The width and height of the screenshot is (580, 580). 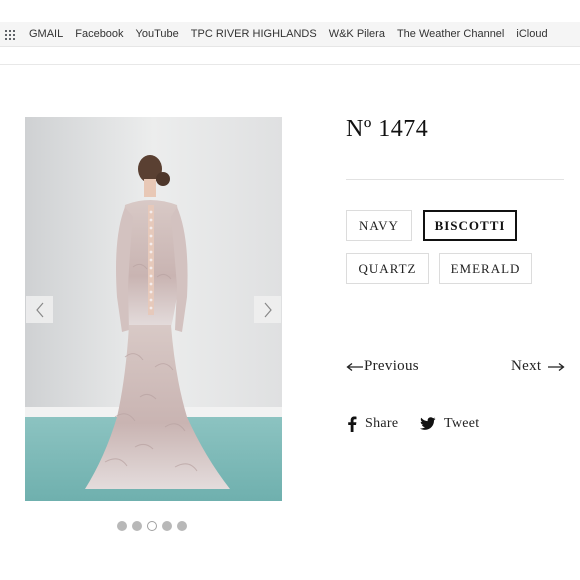 What do you see at coordinates (254, 34) in the screenshot?
I see `bookmark-tpc-river-highlands: TPC RIVER HIGHLANDS` at bounding box center [254, 34].